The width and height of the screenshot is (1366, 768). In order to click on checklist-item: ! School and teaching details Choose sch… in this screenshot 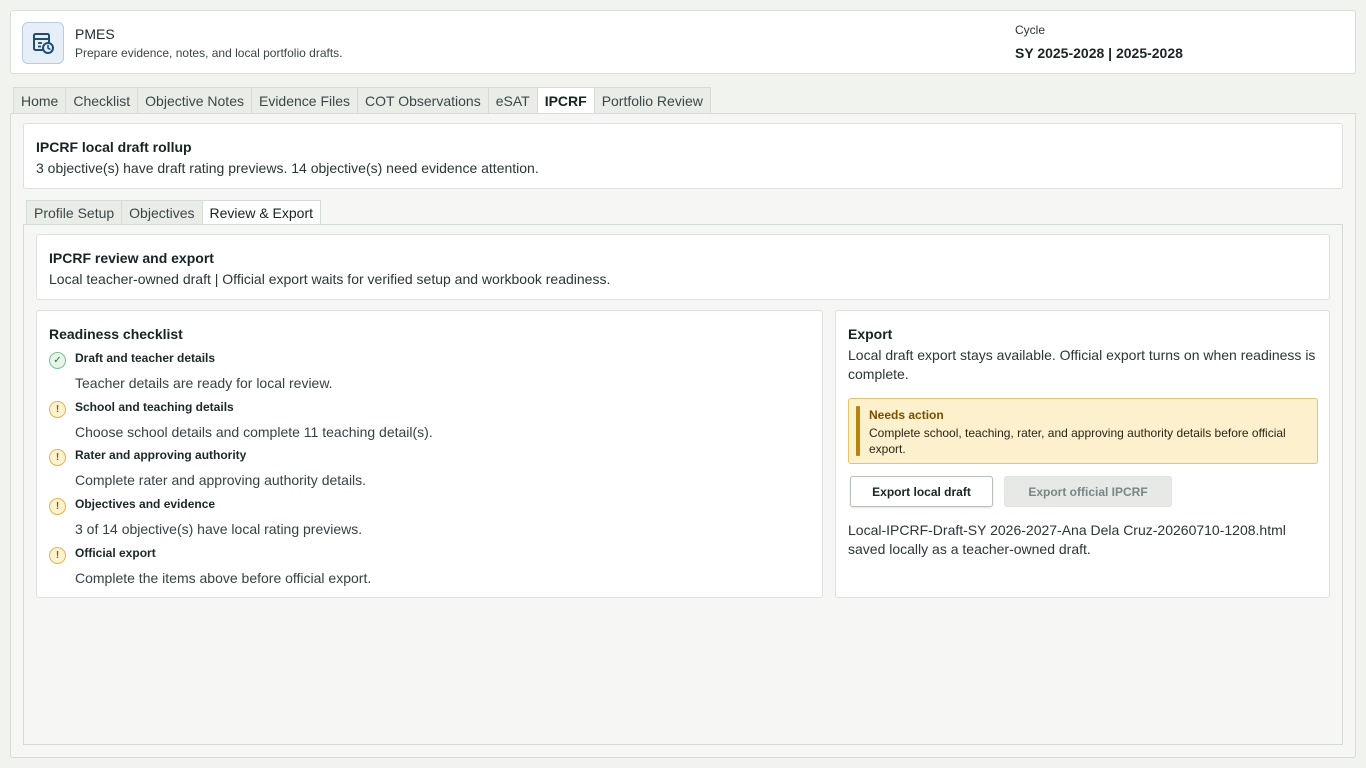, I will do `click(429, 422)`.